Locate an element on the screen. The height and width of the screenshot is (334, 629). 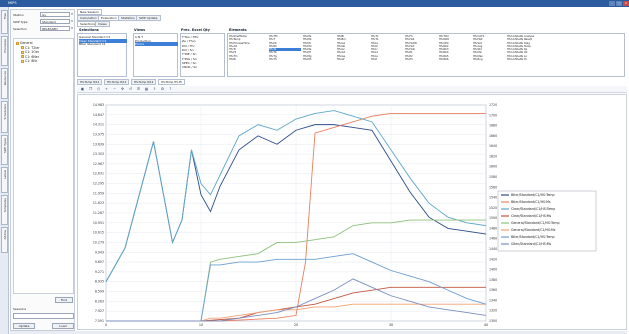
tab-statistics: Statistics is located at coordinates (128, 18).